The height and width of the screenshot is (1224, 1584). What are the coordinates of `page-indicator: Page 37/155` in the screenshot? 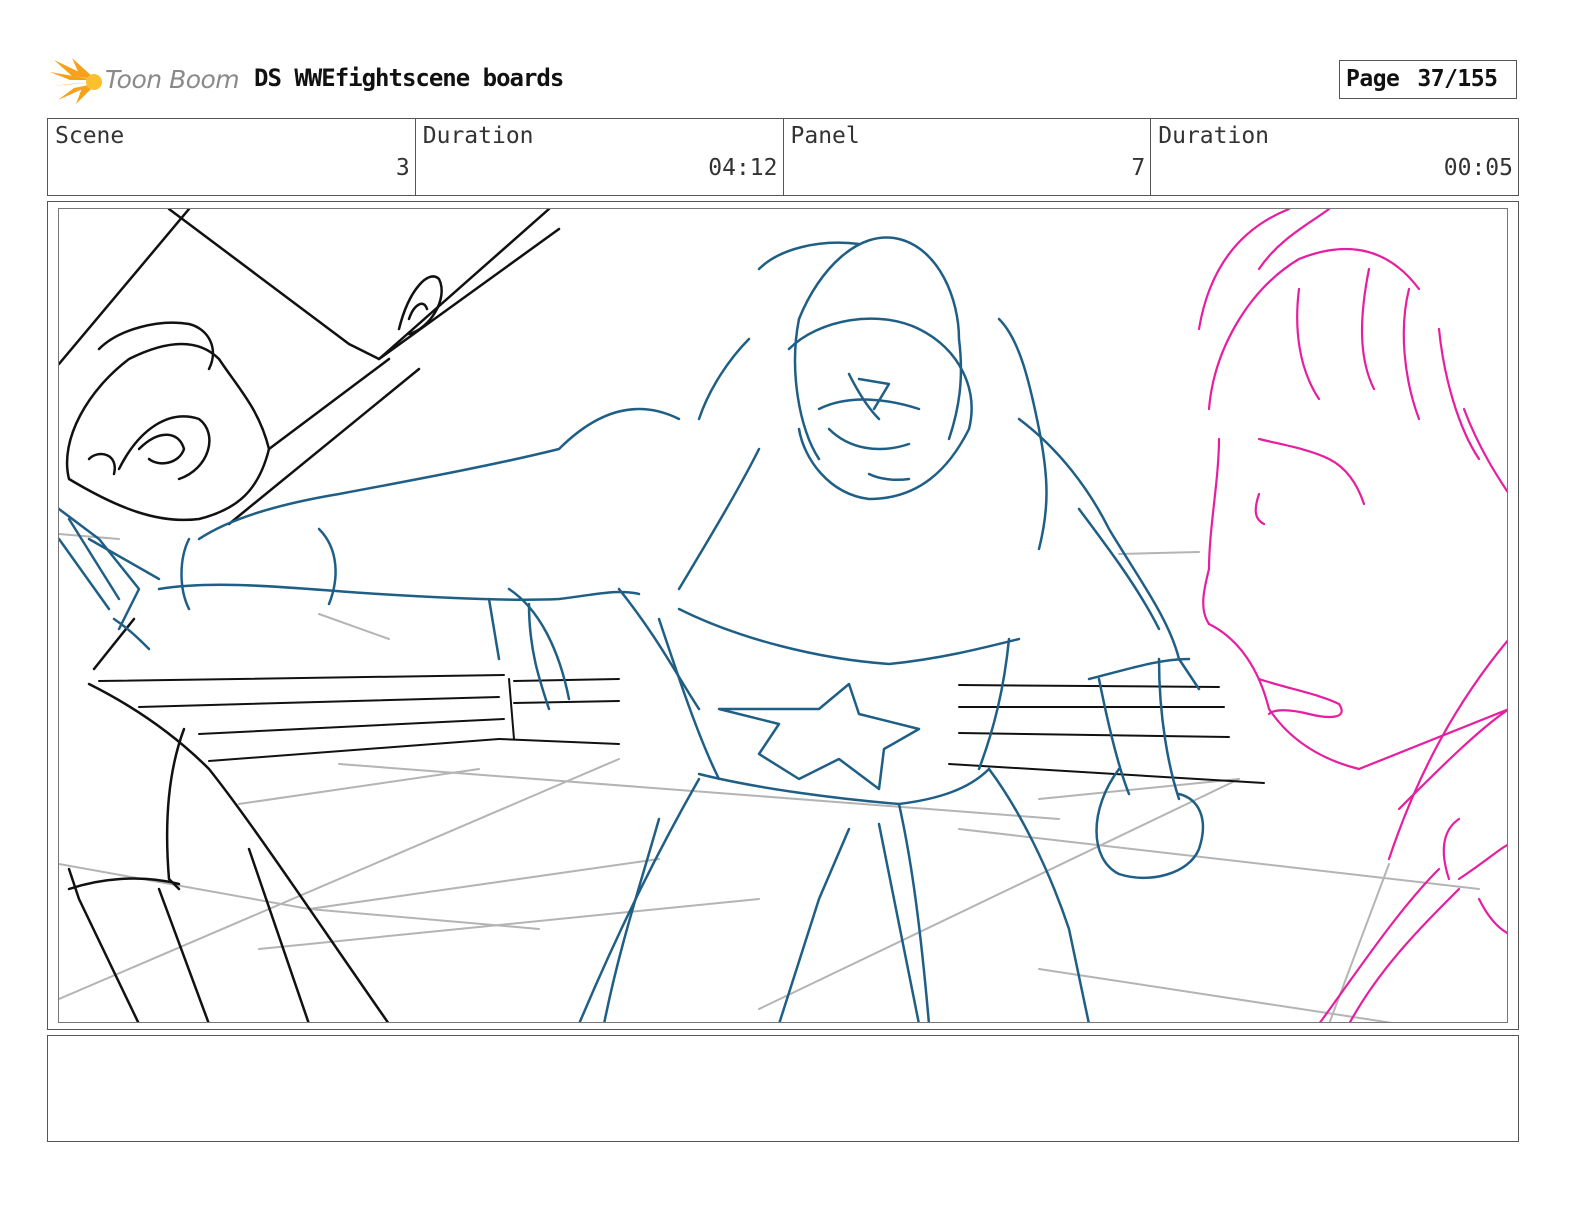 It's located at (1428, 79).